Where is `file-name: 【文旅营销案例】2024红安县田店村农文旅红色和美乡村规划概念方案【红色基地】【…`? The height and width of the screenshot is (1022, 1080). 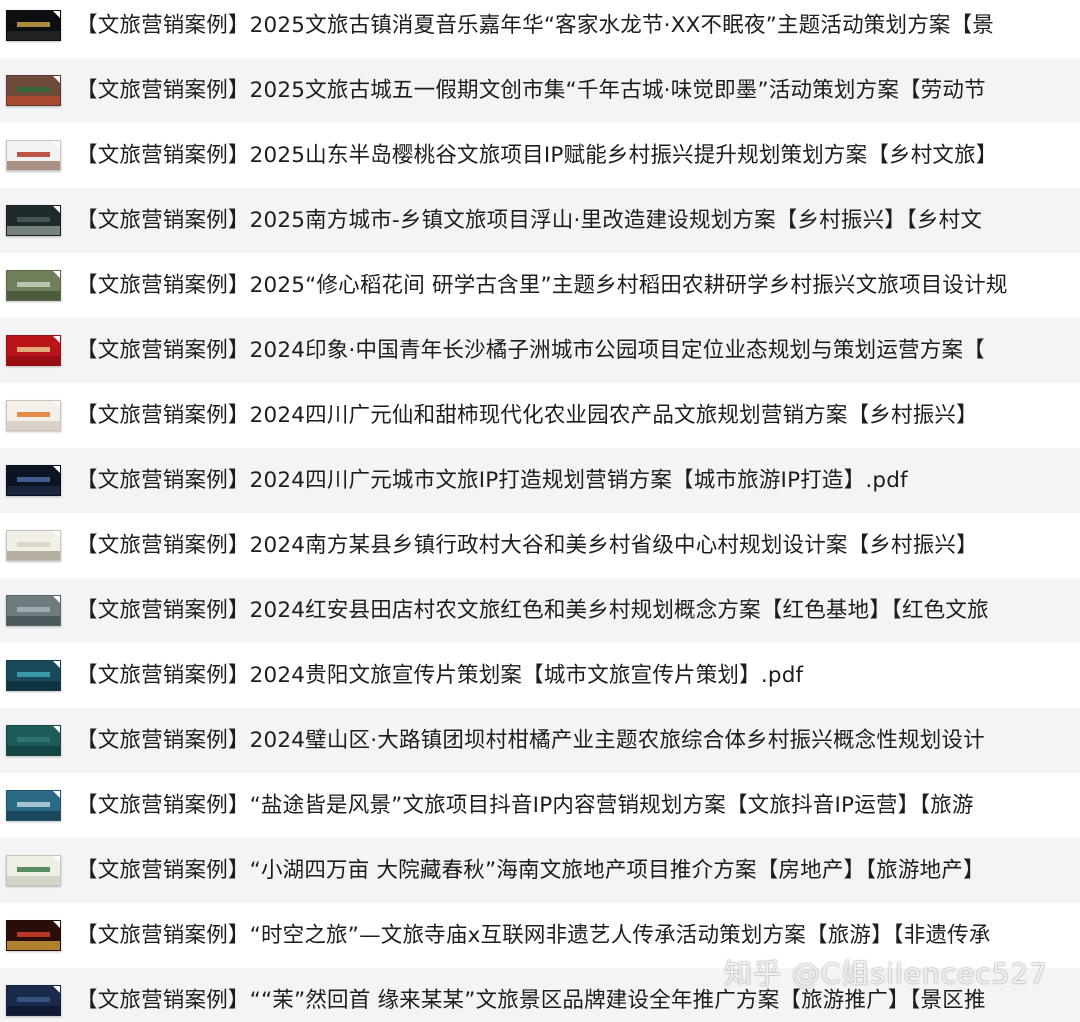
file-name: 【文旅营销案例】2024红安县田店村农文旅红色和美乡村规划概念方案【红色基地】【… is located at coordinates (532, 610).